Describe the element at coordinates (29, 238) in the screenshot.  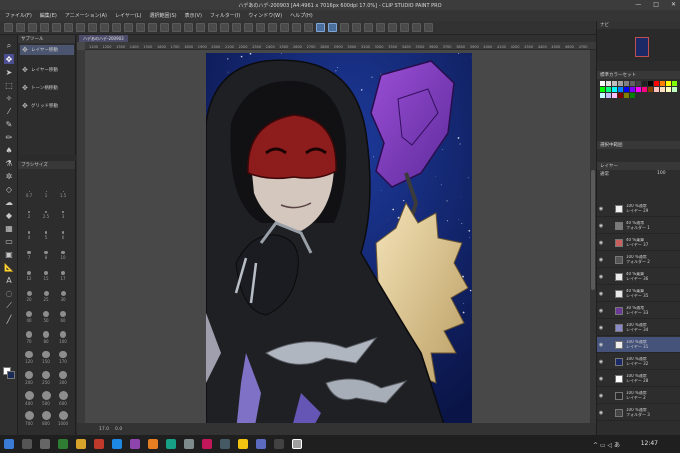
I see `brush-size-option: 4` at that location.